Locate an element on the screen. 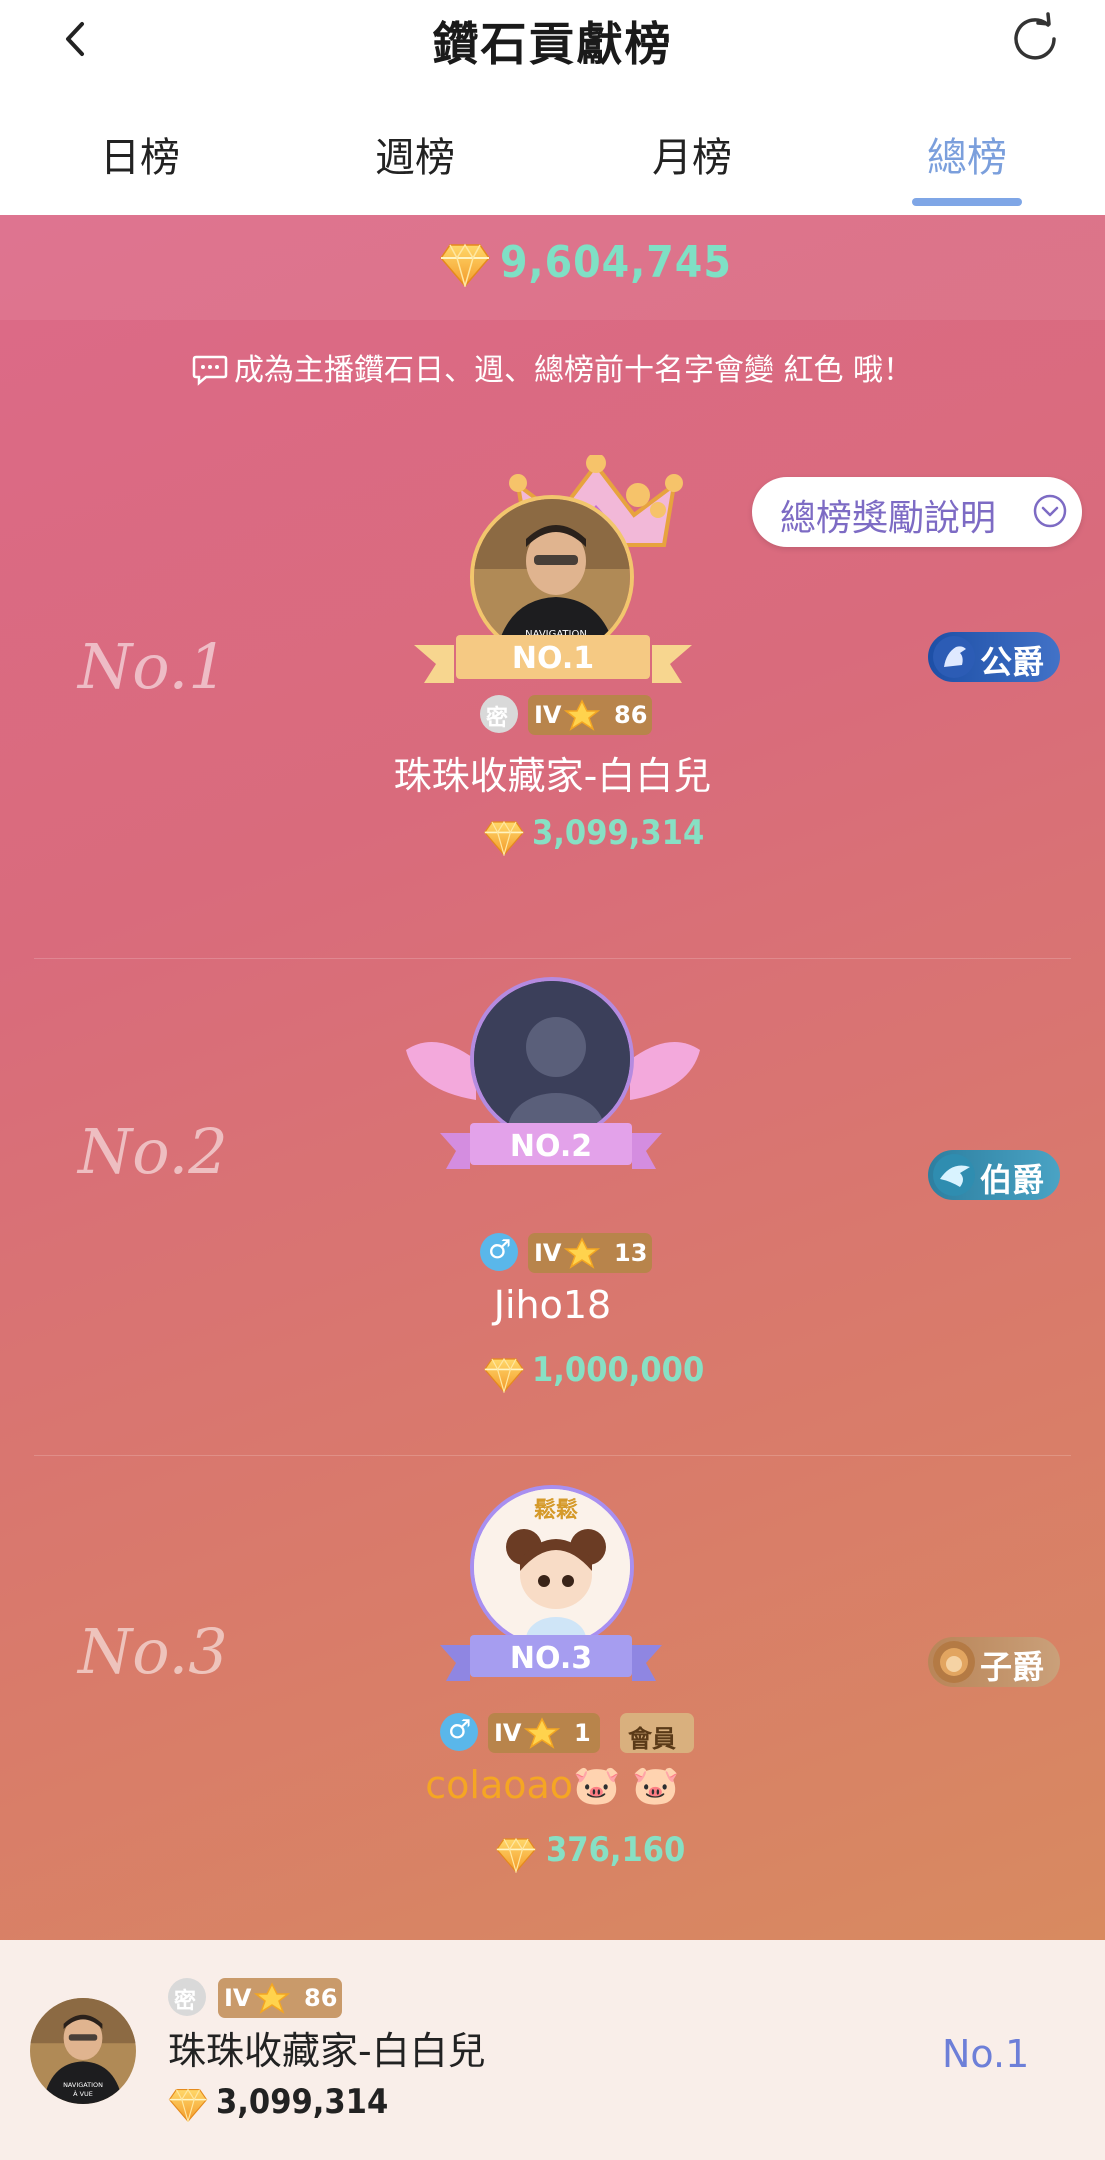 This screenshot has height=2160, width=1105. svg-text: À VUE is located at coordinates (83, 2093).